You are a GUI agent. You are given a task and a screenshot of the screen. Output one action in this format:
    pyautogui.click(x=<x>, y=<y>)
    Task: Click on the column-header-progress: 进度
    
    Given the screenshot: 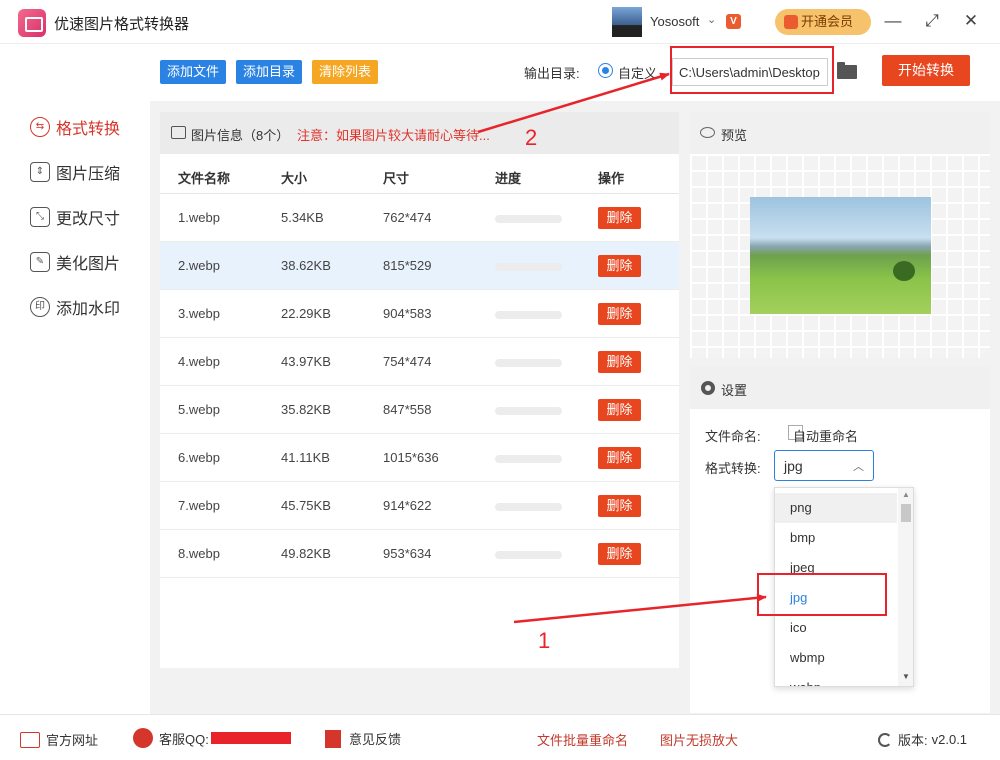 What is the action you would take?
    pyautogui.click(x=508, y=178)
    